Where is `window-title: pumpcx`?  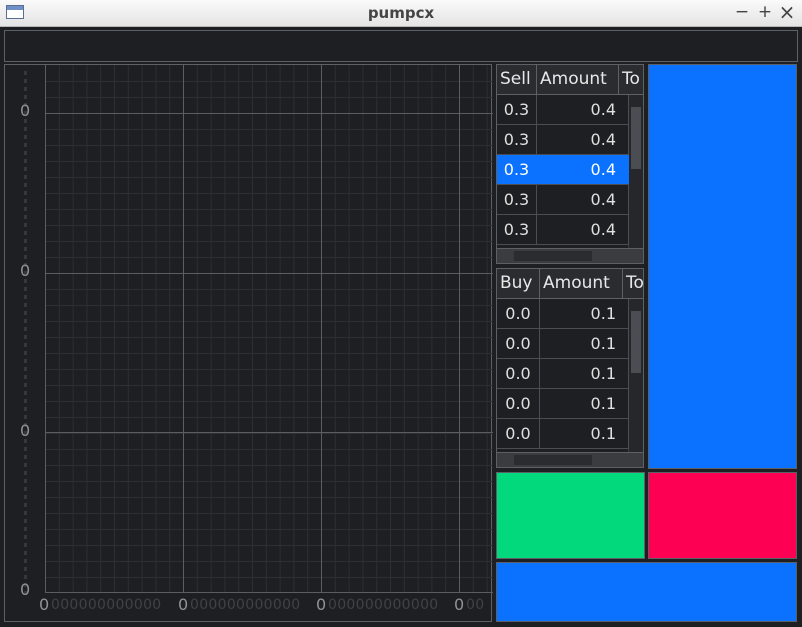
window-title: pumpcx is located at coordinates (401, 13).